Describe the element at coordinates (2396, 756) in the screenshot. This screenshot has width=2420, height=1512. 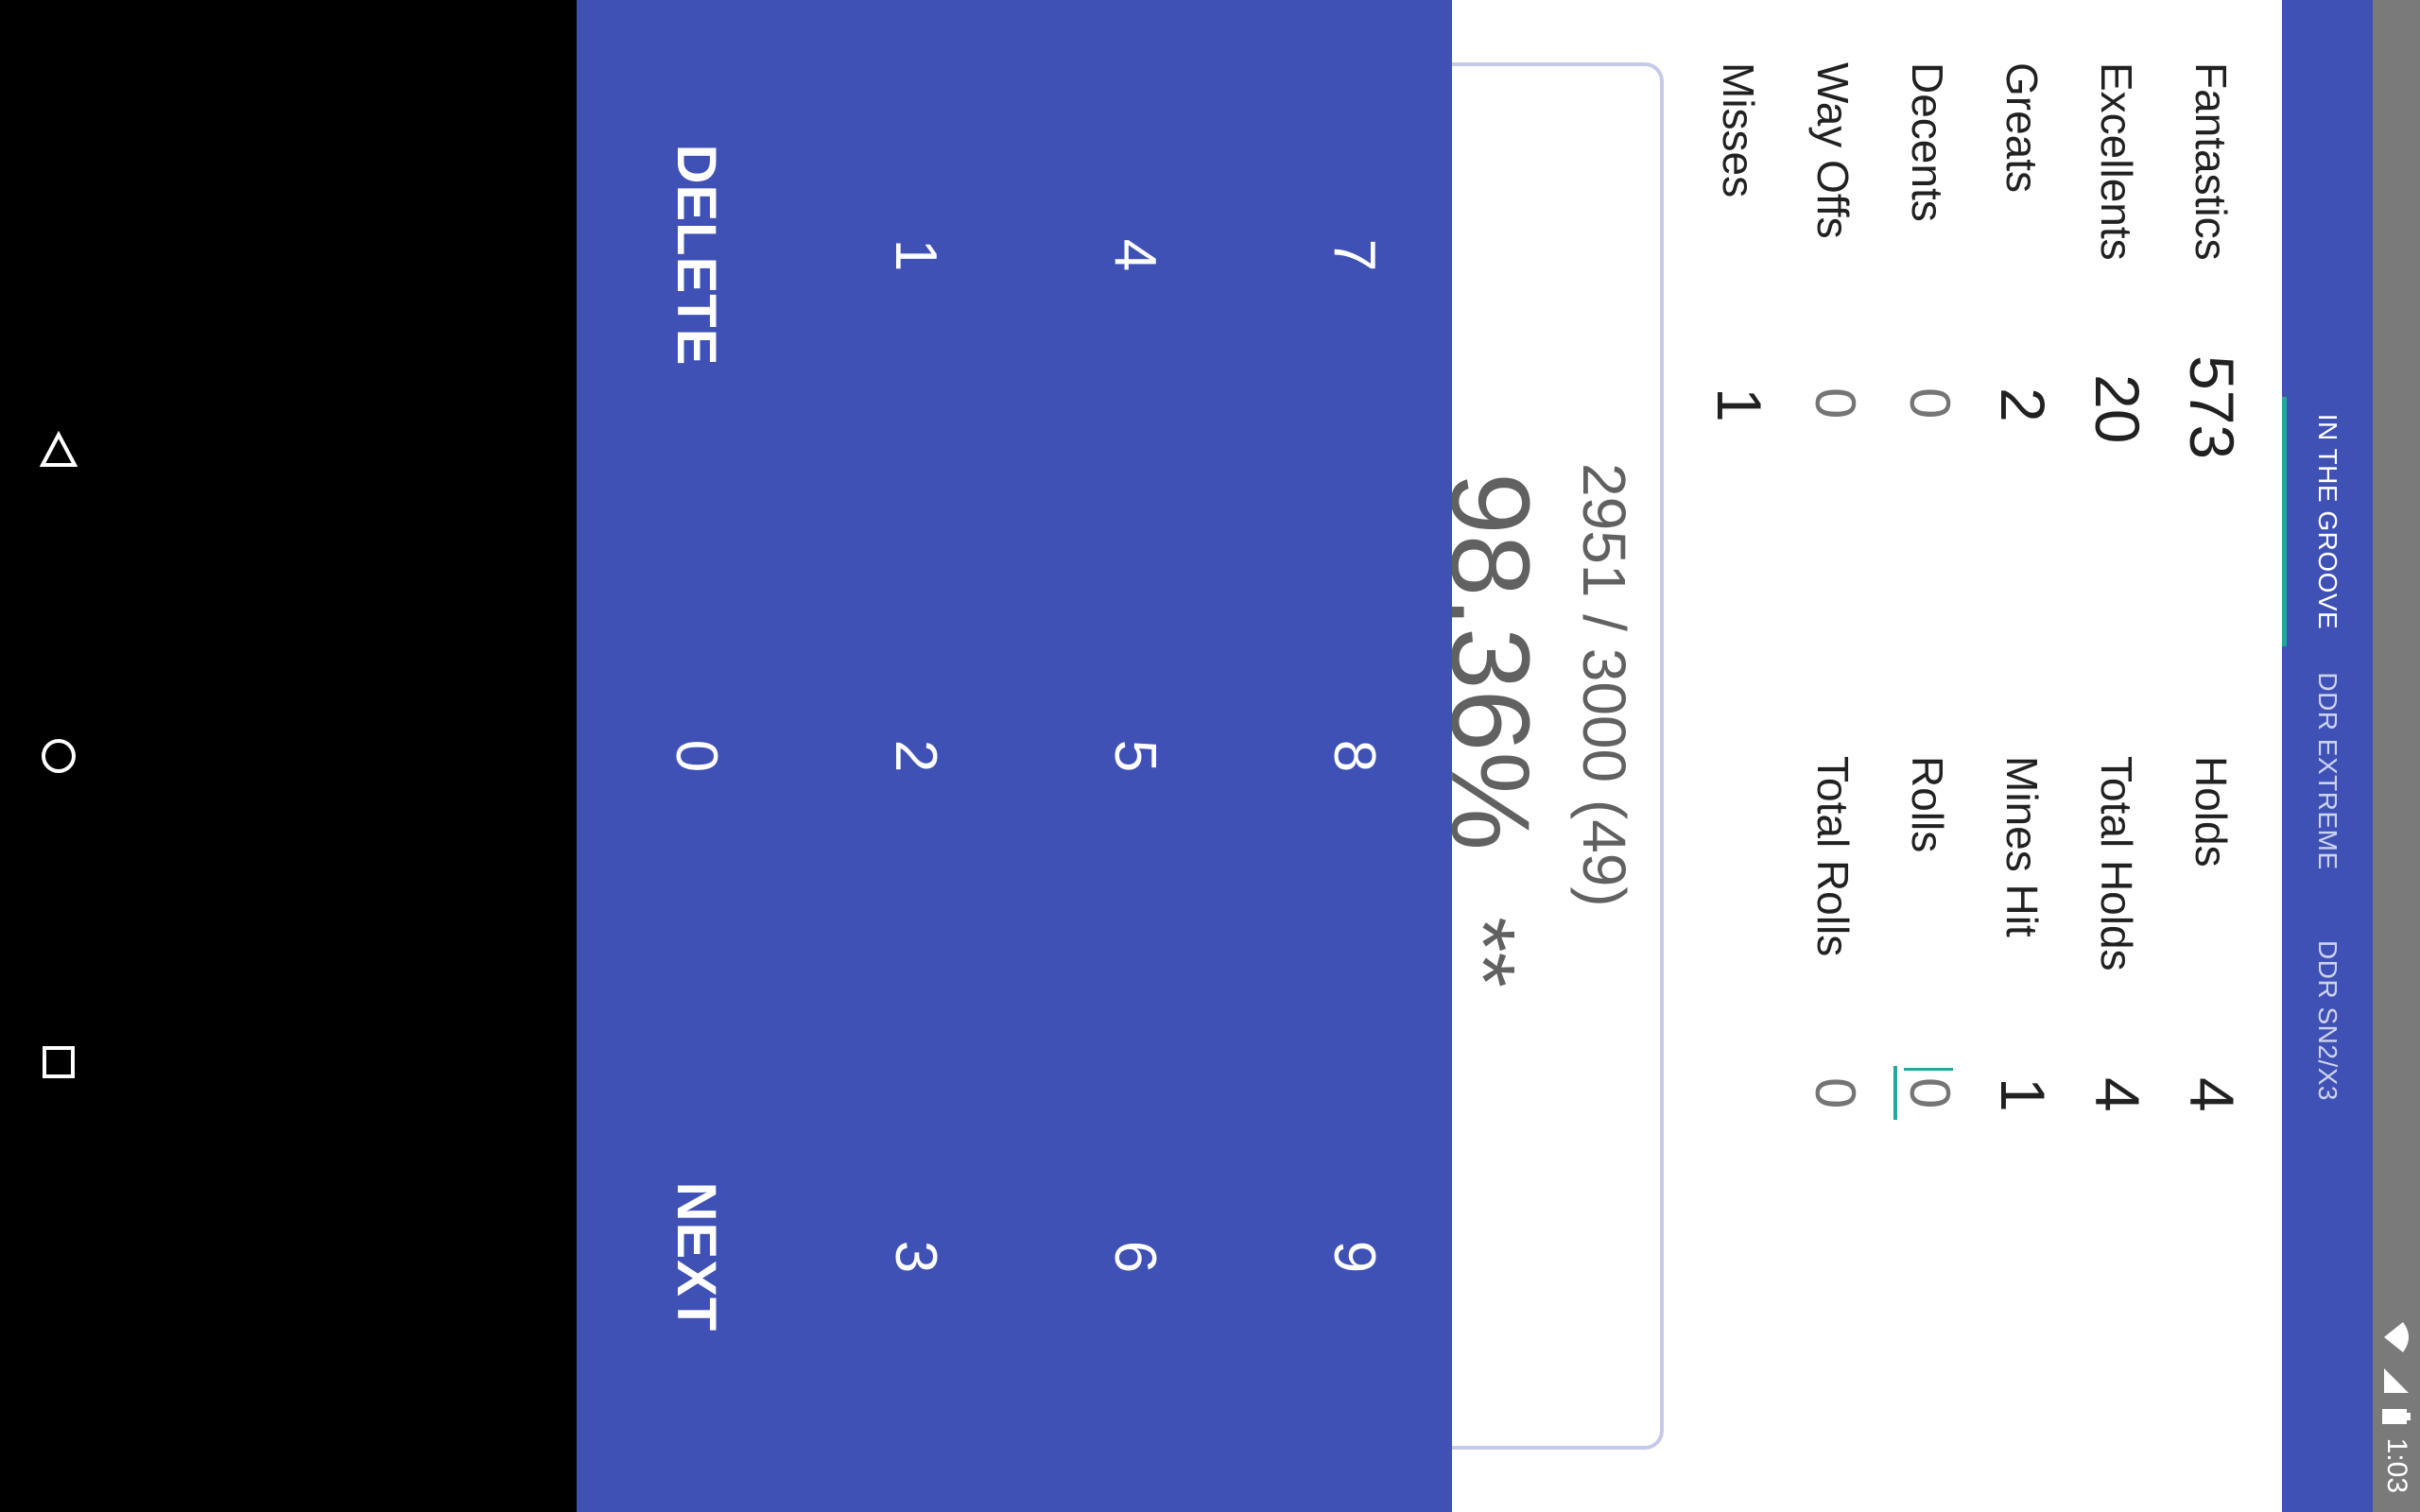
I see `status-bar: 1:03` at that location.